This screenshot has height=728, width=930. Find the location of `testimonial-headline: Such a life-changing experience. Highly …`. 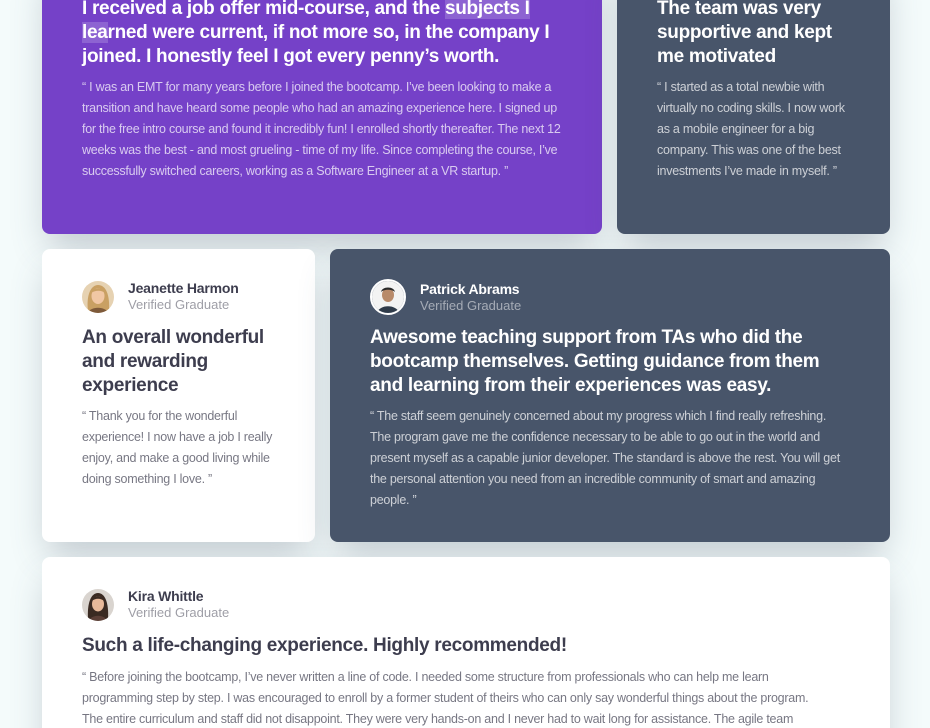

testimonial-headline: Such a life-changing experience. Highly … is located at coordinates (324, 645).